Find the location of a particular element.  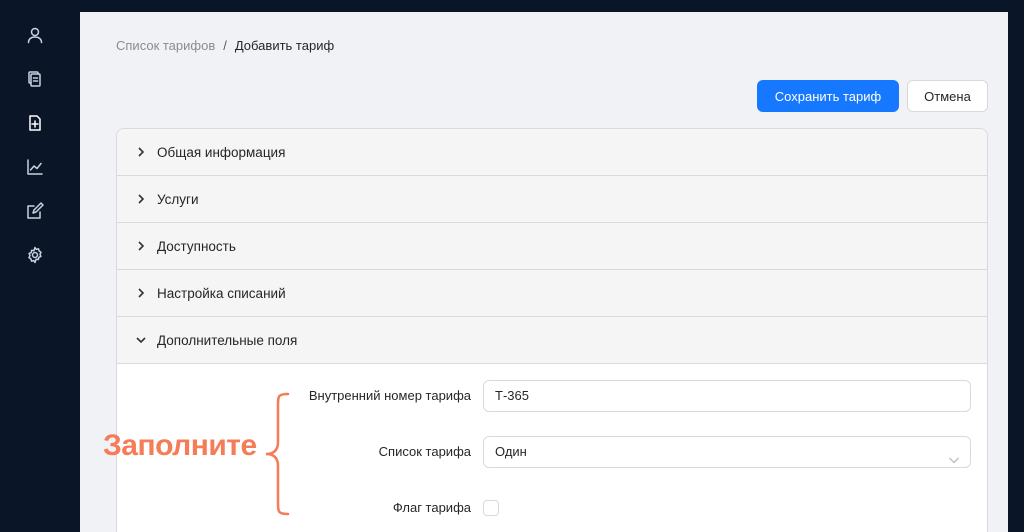

document-add-icon is located at coordinates (35, 123).